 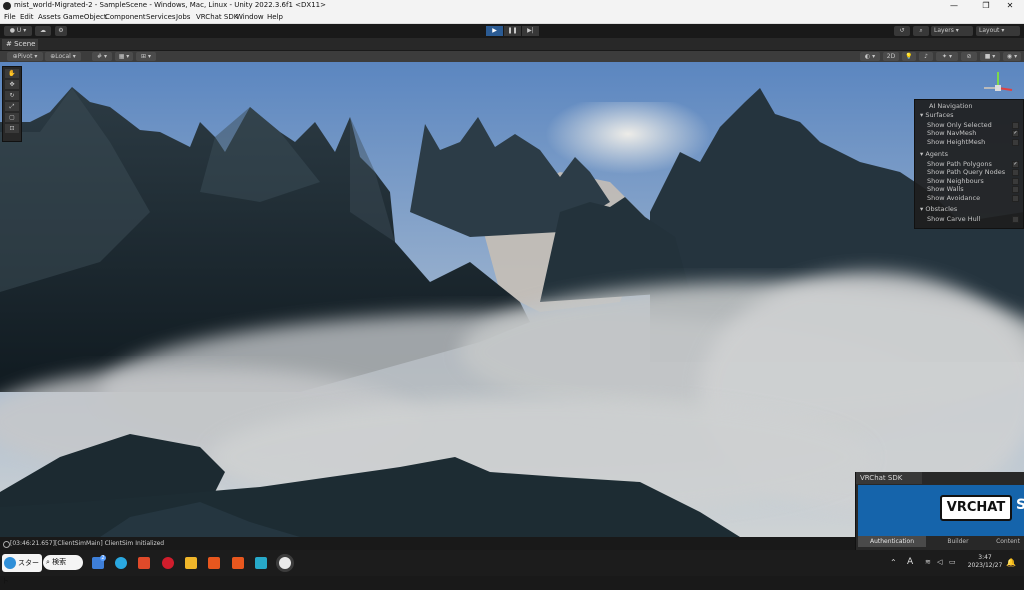 What do you see at coordinates (144, 563) in the screenshot?
I see `brave-browser-icon` at bounding box center [144, 563].